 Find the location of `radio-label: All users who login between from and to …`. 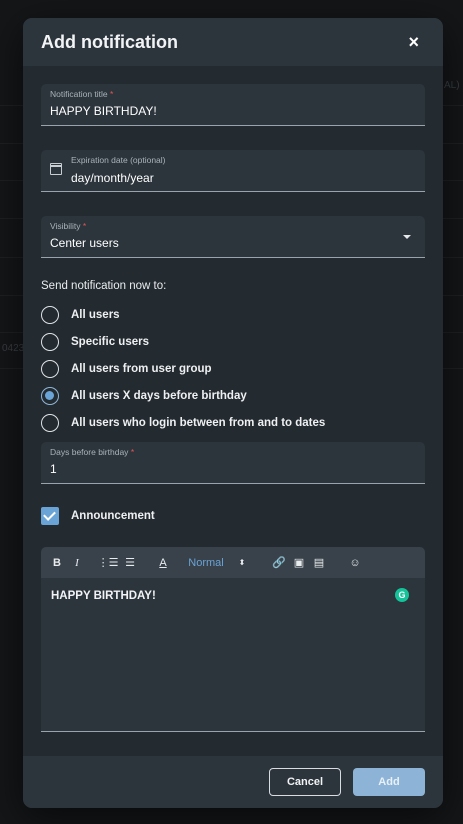

radio-label: All users who login between from and to … is located at coordinates (198, 422).